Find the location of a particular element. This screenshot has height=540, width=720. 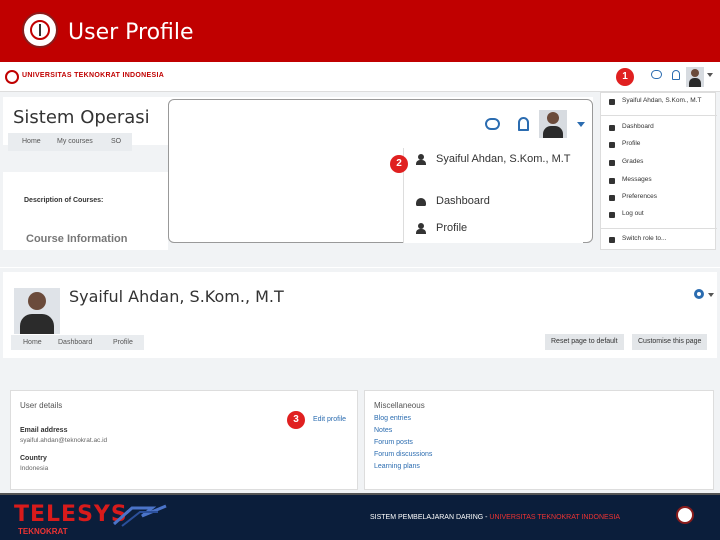

learning-plans-link: Learning plans is located at coordinates (397, 466).